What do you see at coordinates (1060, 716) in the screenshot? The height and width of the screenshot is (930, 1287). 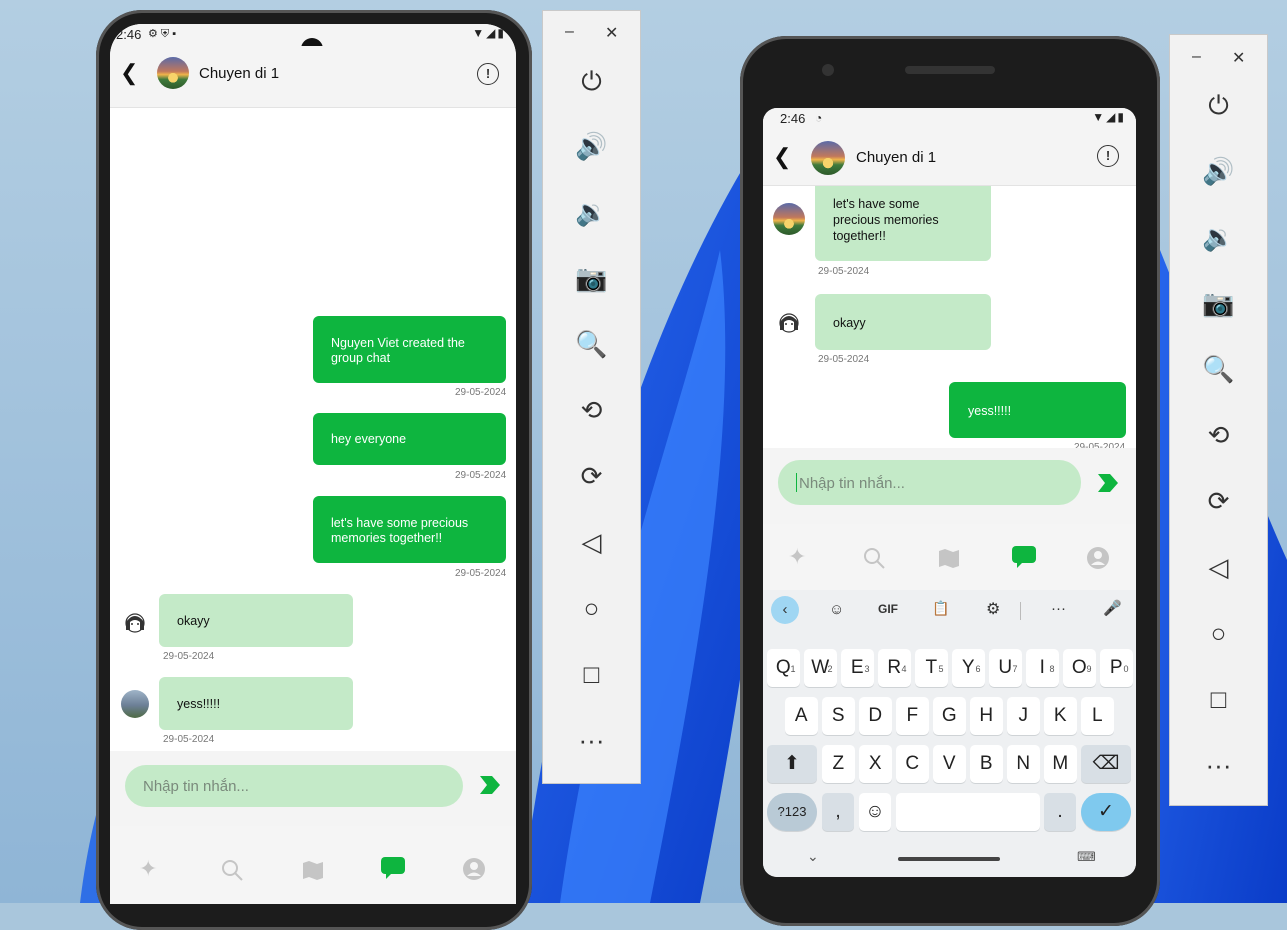 I see `key-k: K` at bounding box center [1060, 716].